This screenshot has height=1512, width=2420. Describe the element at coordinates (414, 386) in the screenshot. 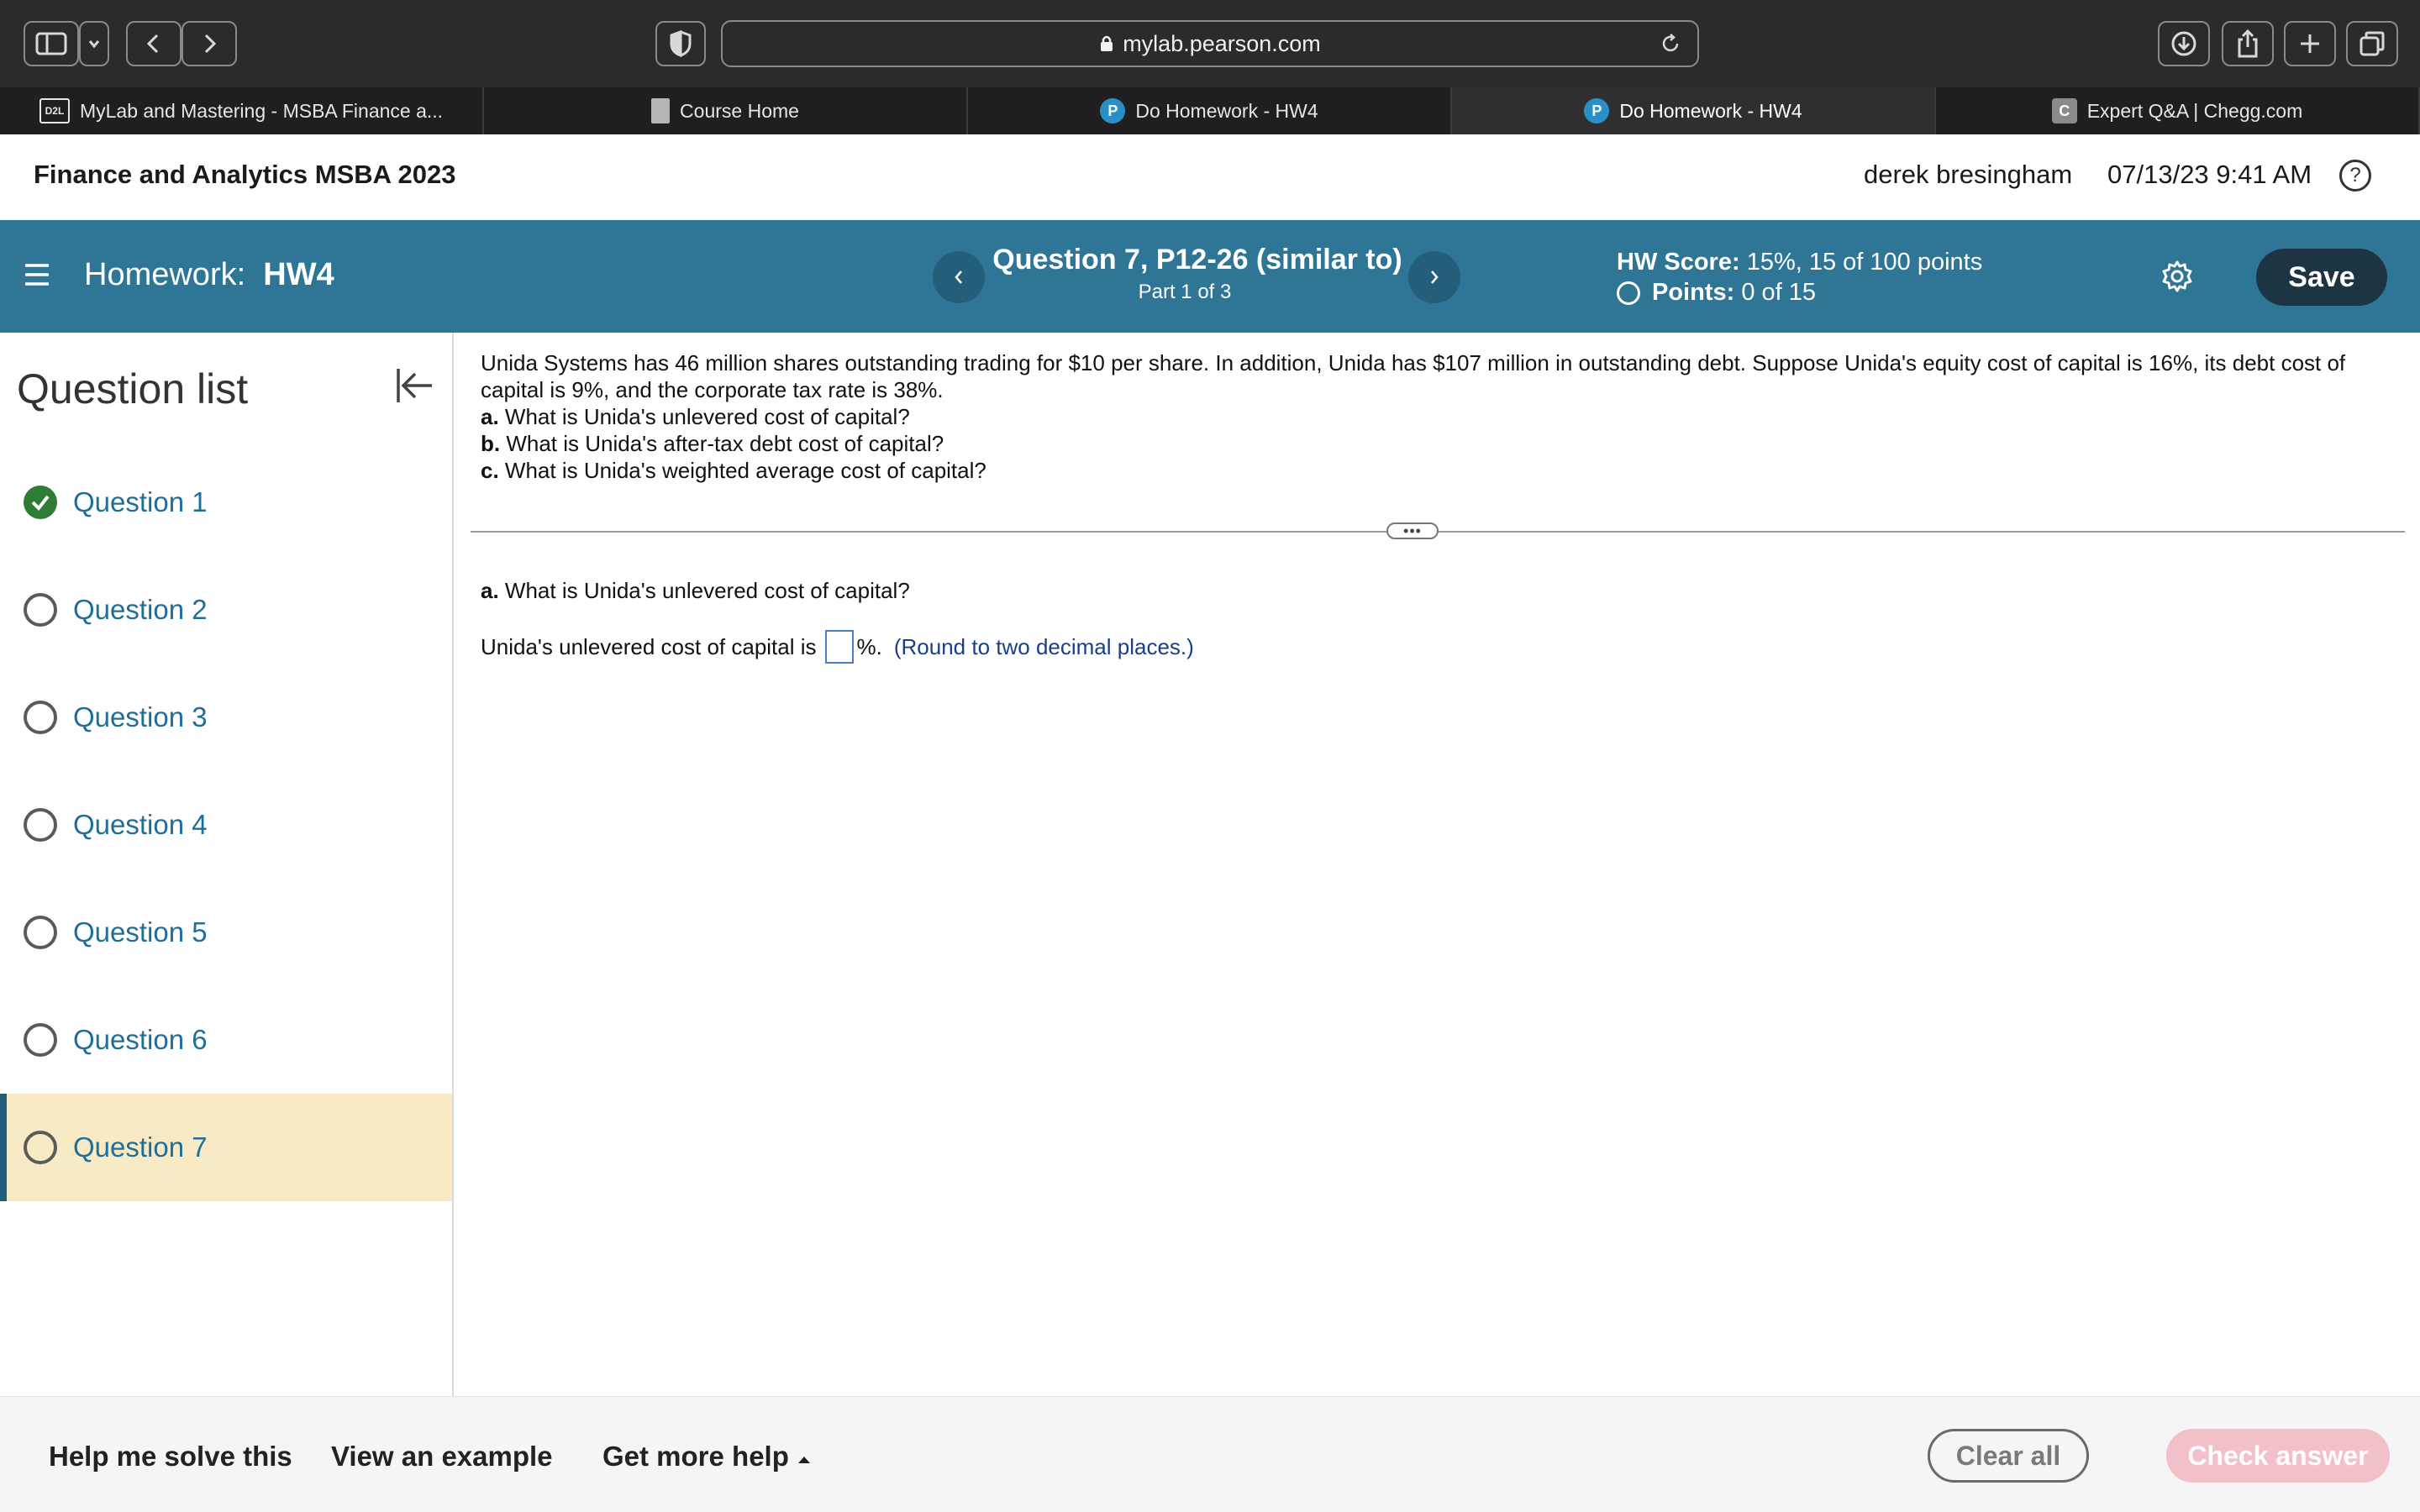

I see `collapse-panel-icon` at that location.